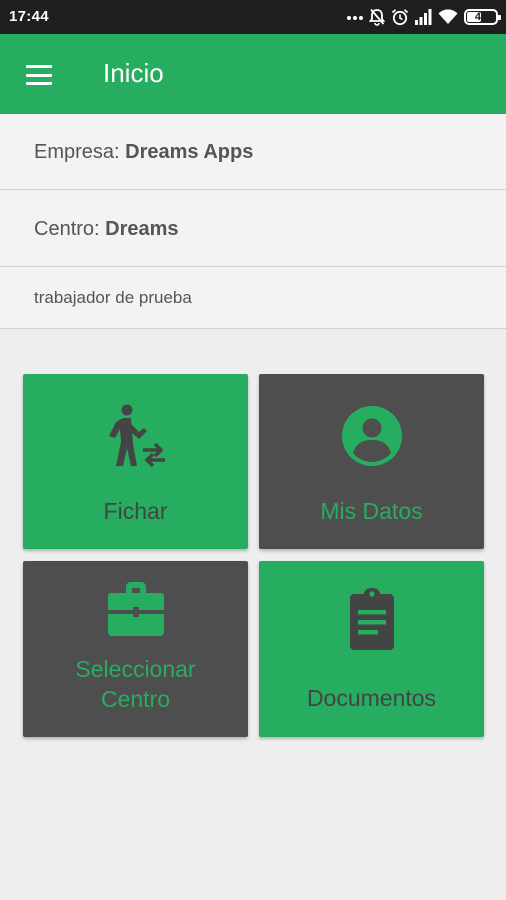 The width and height of the screenshot is (506, 900). I want to click on more-dots-icon, so click(355, 18).